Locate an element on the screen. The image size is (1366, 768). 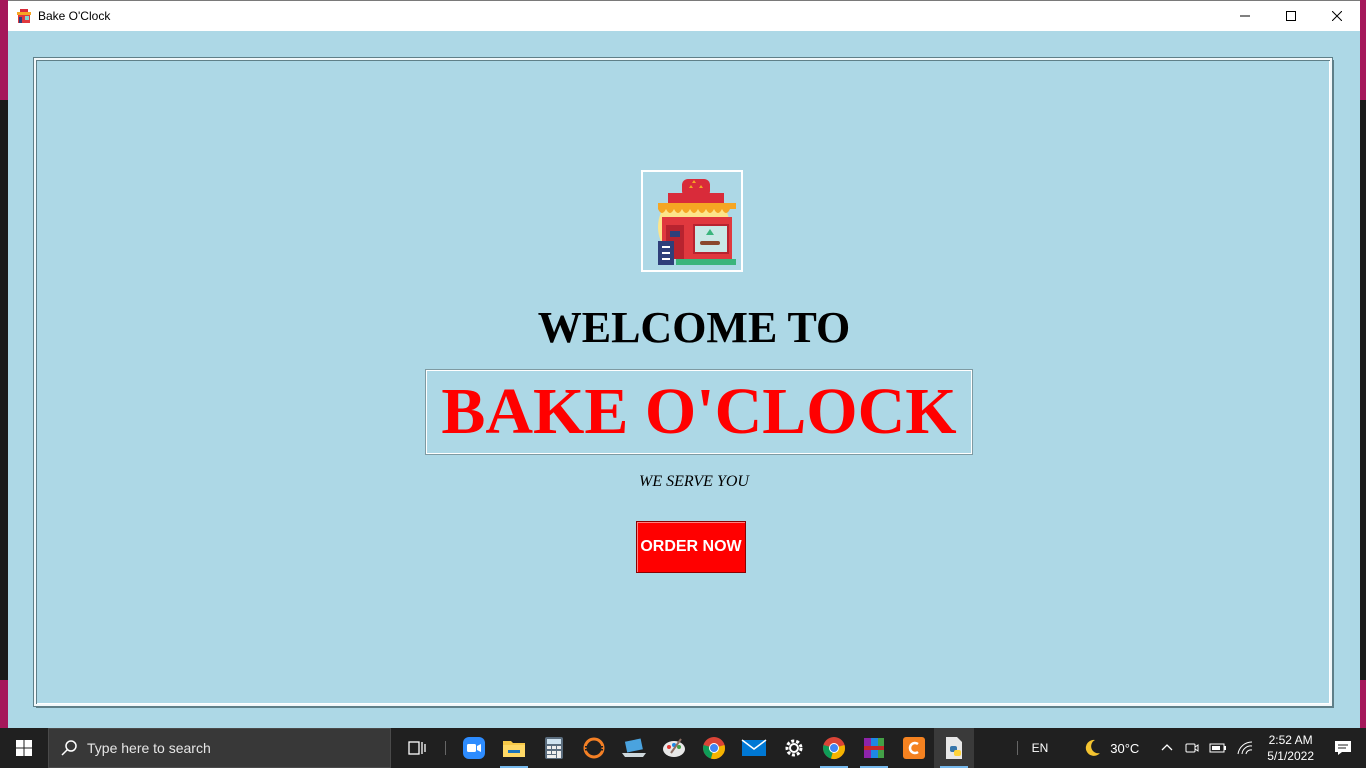
clock-date: 5/1/2022 is located at coordinates (1290, 756).